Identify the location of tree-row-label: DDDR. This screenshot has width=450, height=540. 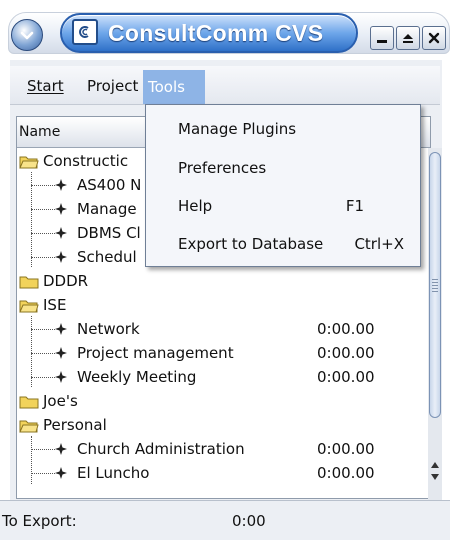
(66, 281).